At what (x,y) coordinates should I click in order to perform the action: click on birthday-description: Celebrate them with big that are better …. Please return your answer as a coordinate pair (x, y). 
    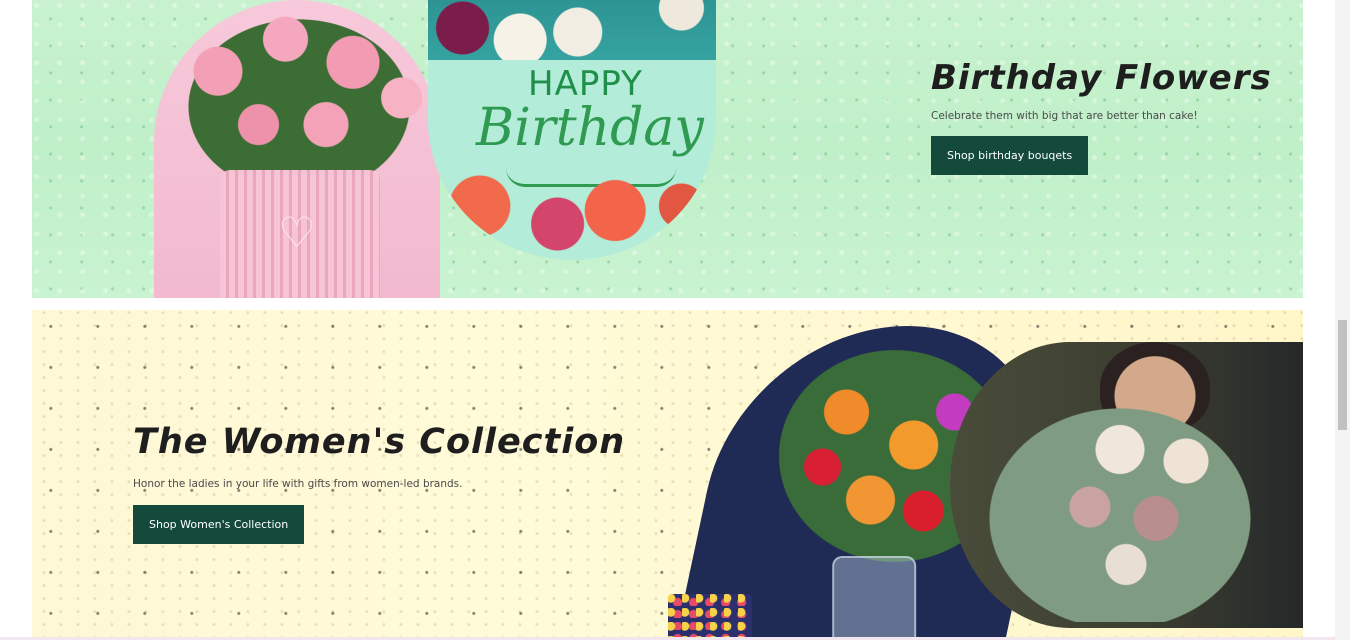
    Looking at the image, I should click on (1064, 116).